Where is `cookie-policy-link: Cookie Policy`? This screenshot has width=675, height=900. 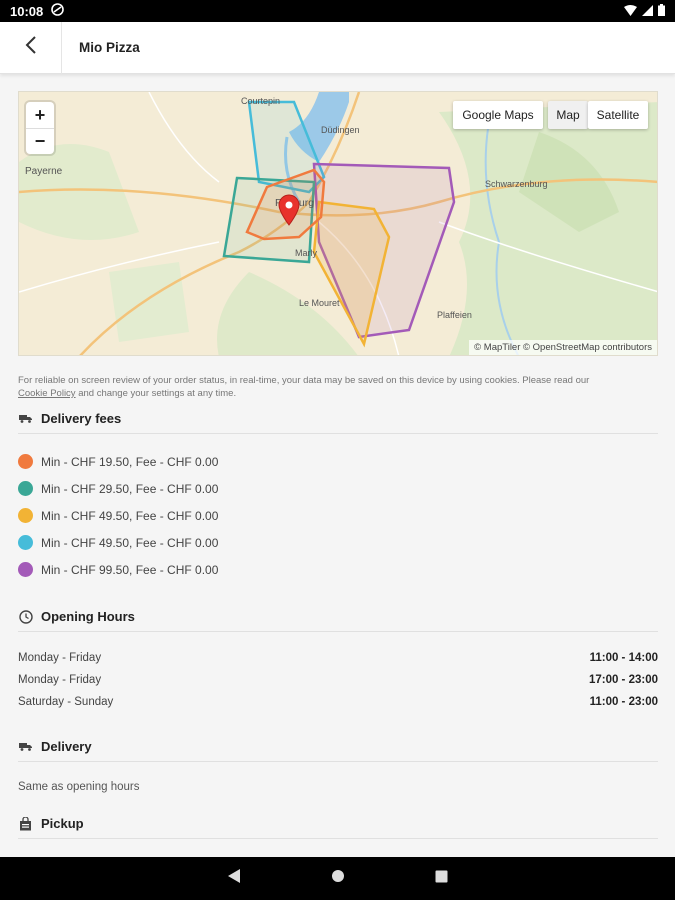
cookie-policy-link: Cookie Policy is located at coordinates (47, 393).